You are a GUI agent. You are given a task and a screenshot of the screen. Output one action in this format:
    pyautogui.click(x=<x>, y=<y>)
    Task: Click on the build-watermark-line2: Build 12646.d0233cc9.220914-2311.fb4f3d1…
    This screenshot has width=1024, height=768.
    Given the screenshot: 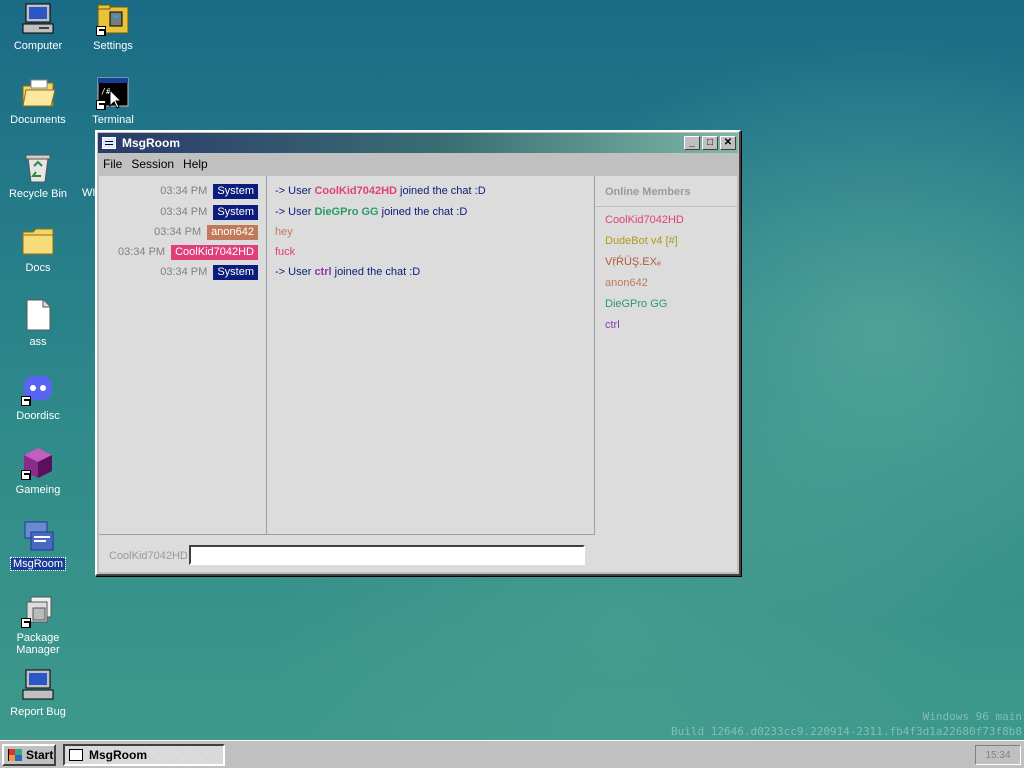 What is the action you would take?
    pyautogui.click(x=846, y=731)
    